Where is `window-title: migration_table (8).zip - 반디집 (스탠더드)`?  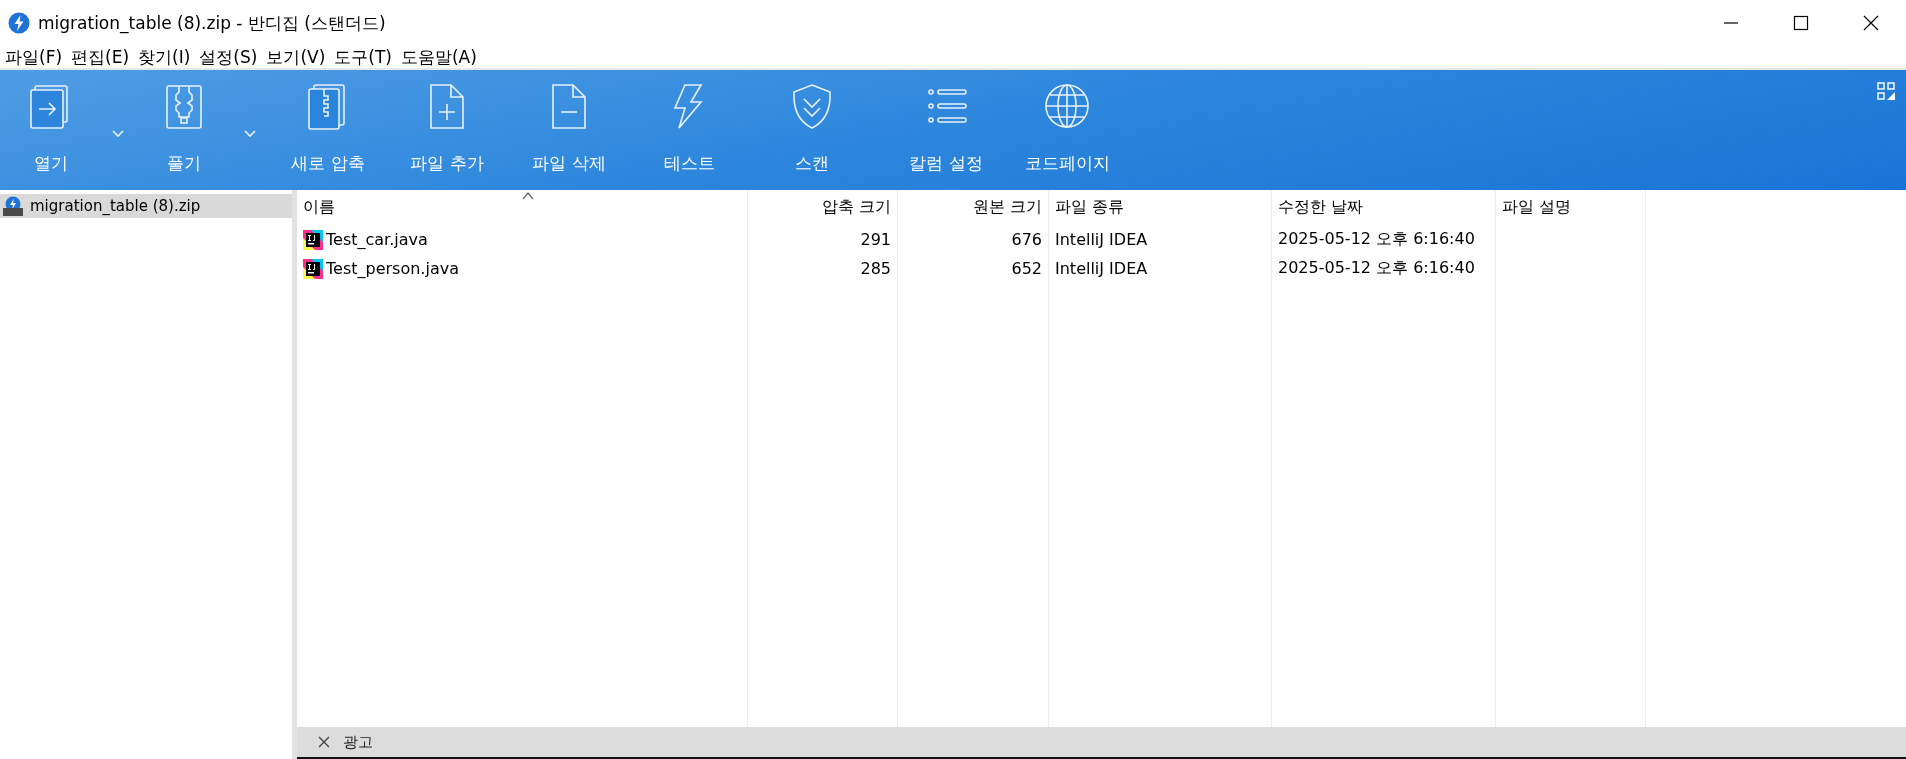 window-title: migration_table (8).zip - 반디집 (스탠더드) is located at coordinates (212, 23).